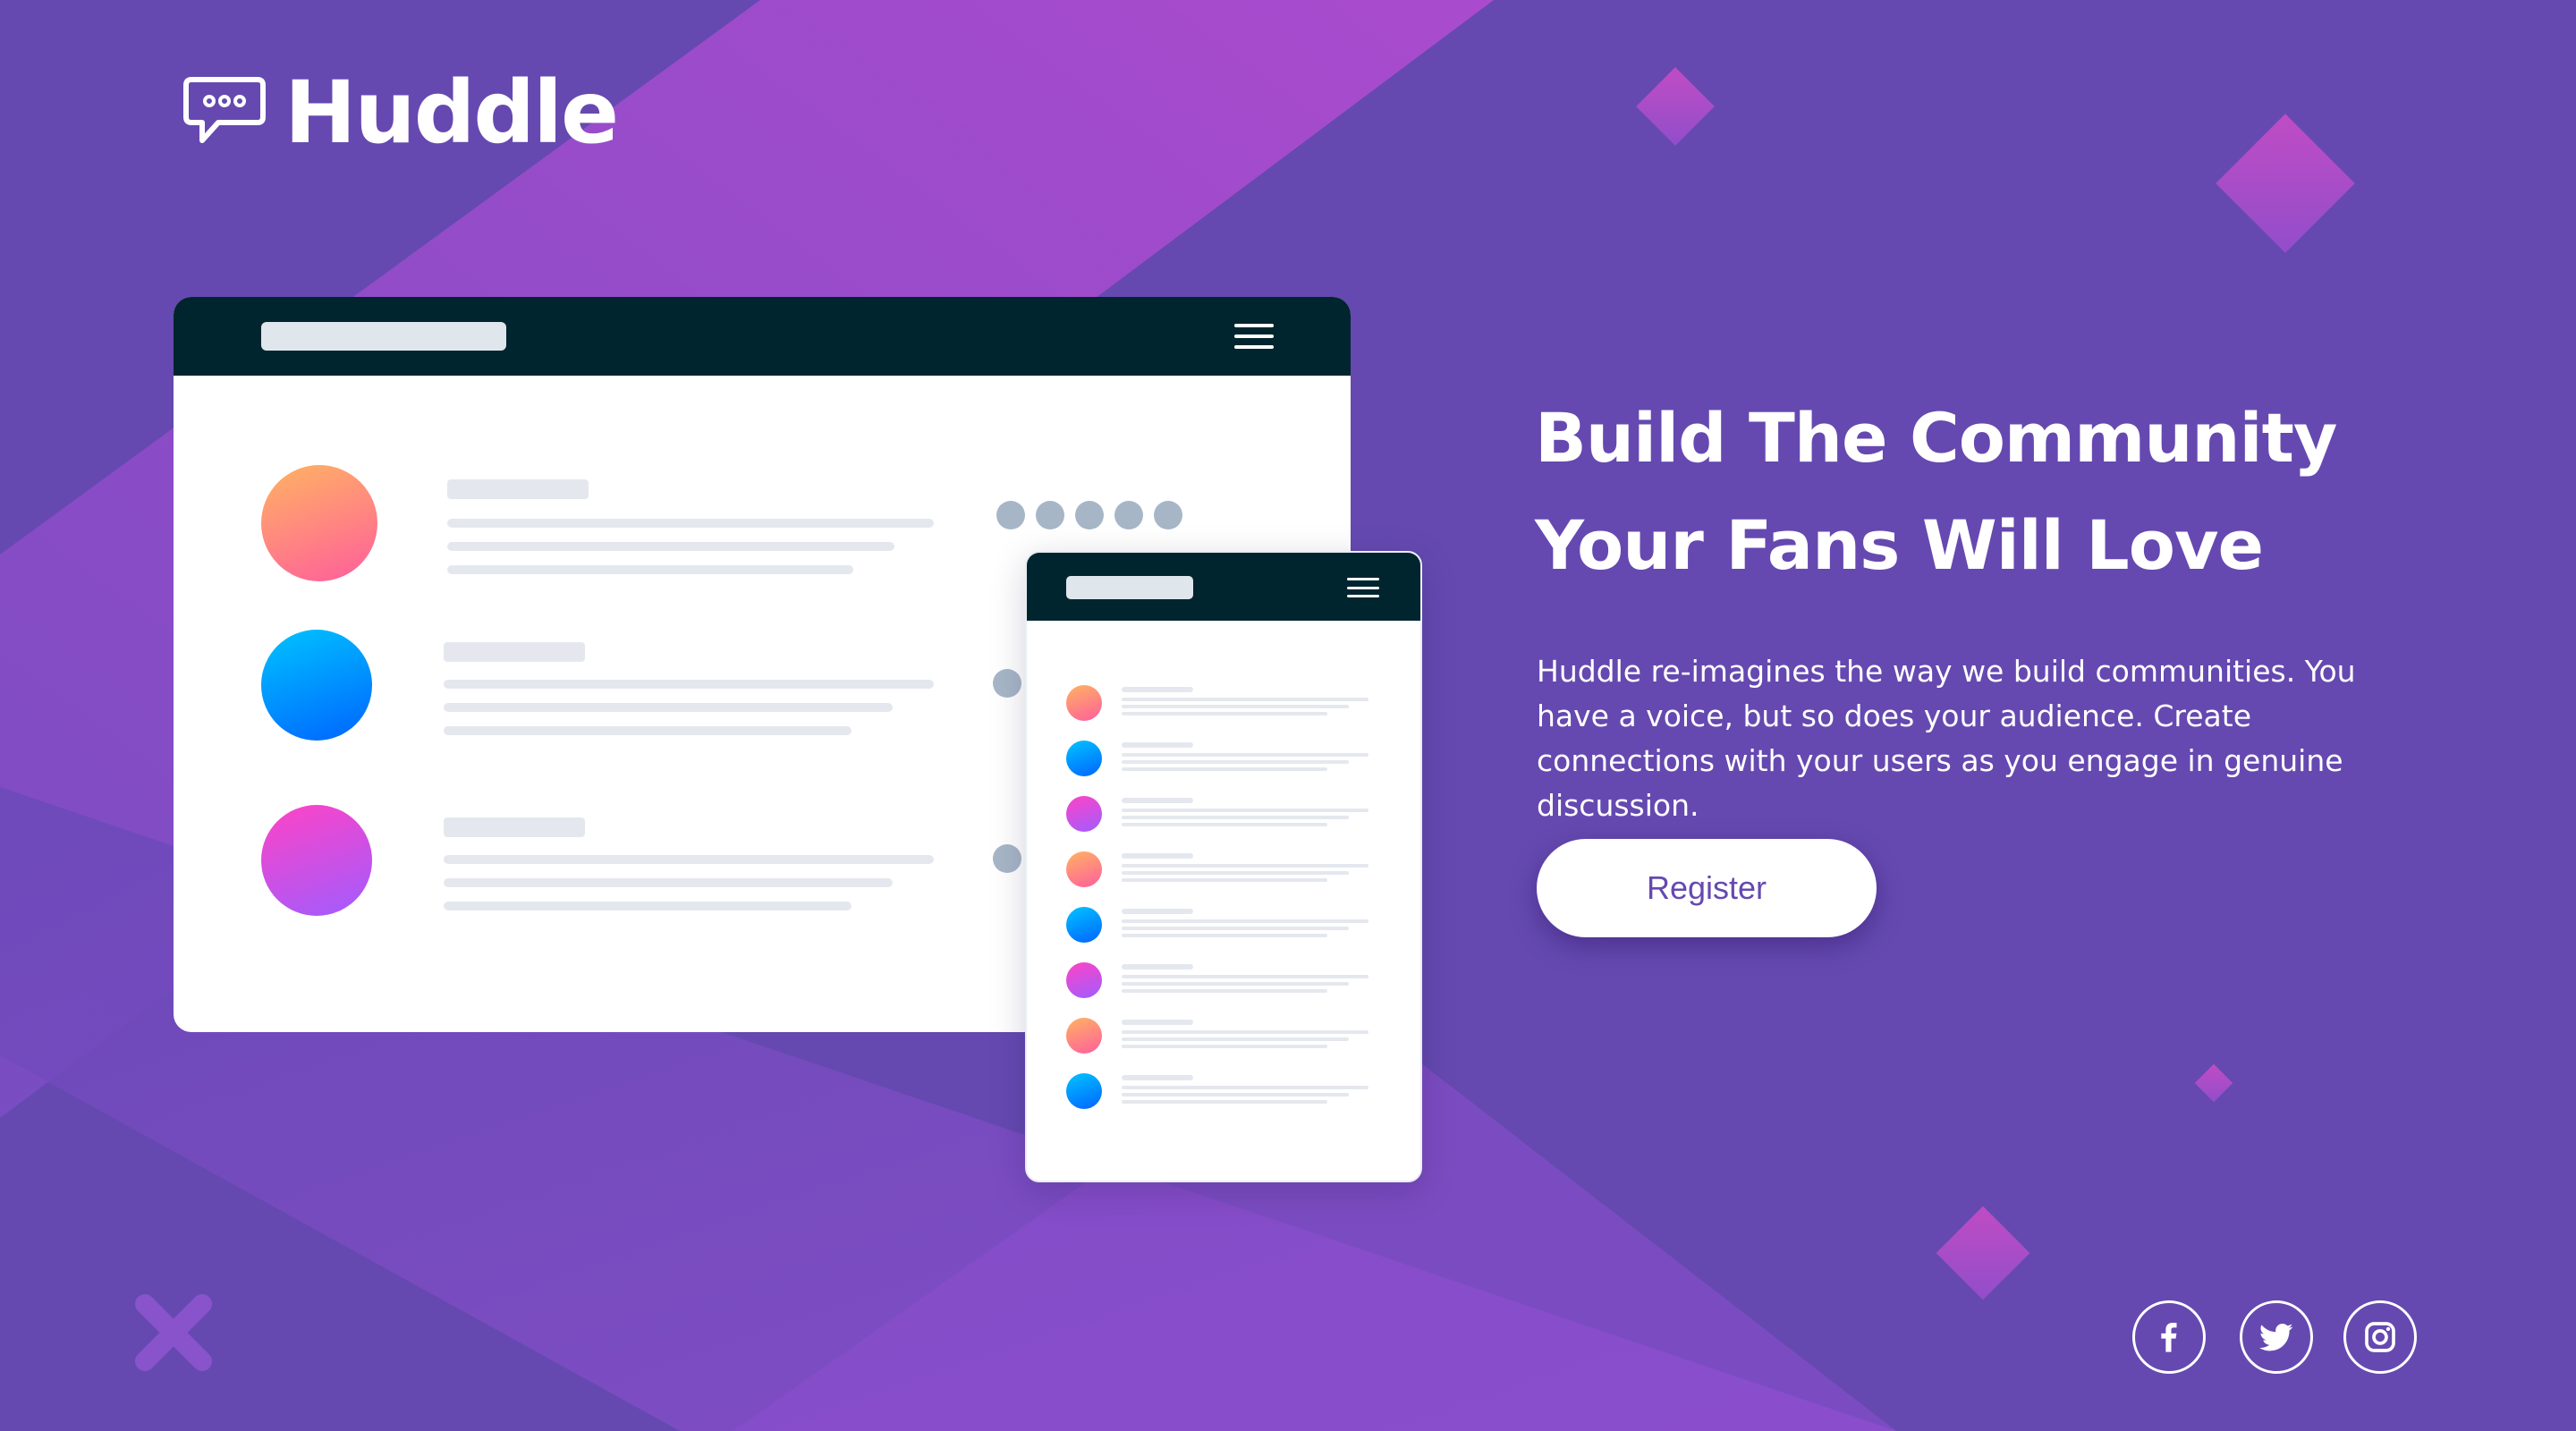 The image size is (2576, 1431). I want to click on hero-title: Build The Community Your Fans Will Love, so click(1982, 492).